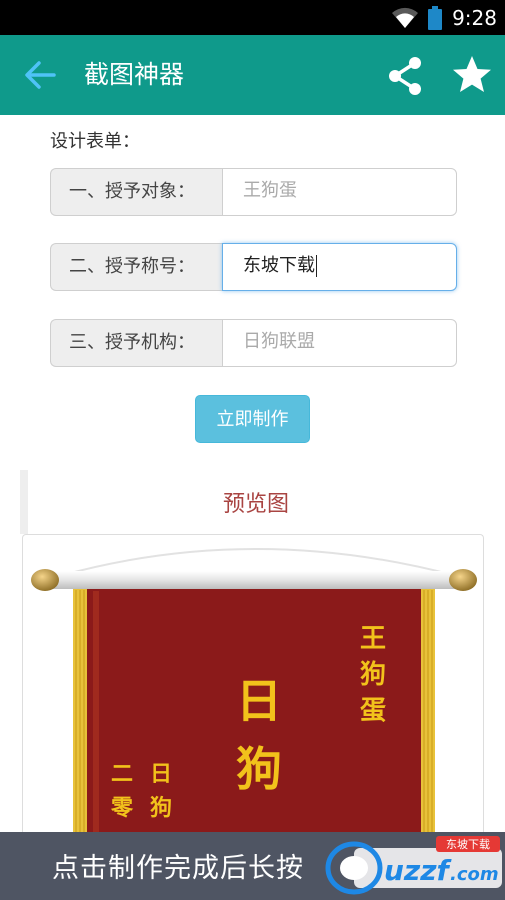 The image size is (505, 900). Describe the element at coordinates (252, 75) in the screenshot. I see `app-bar: 截图神器` at that location.